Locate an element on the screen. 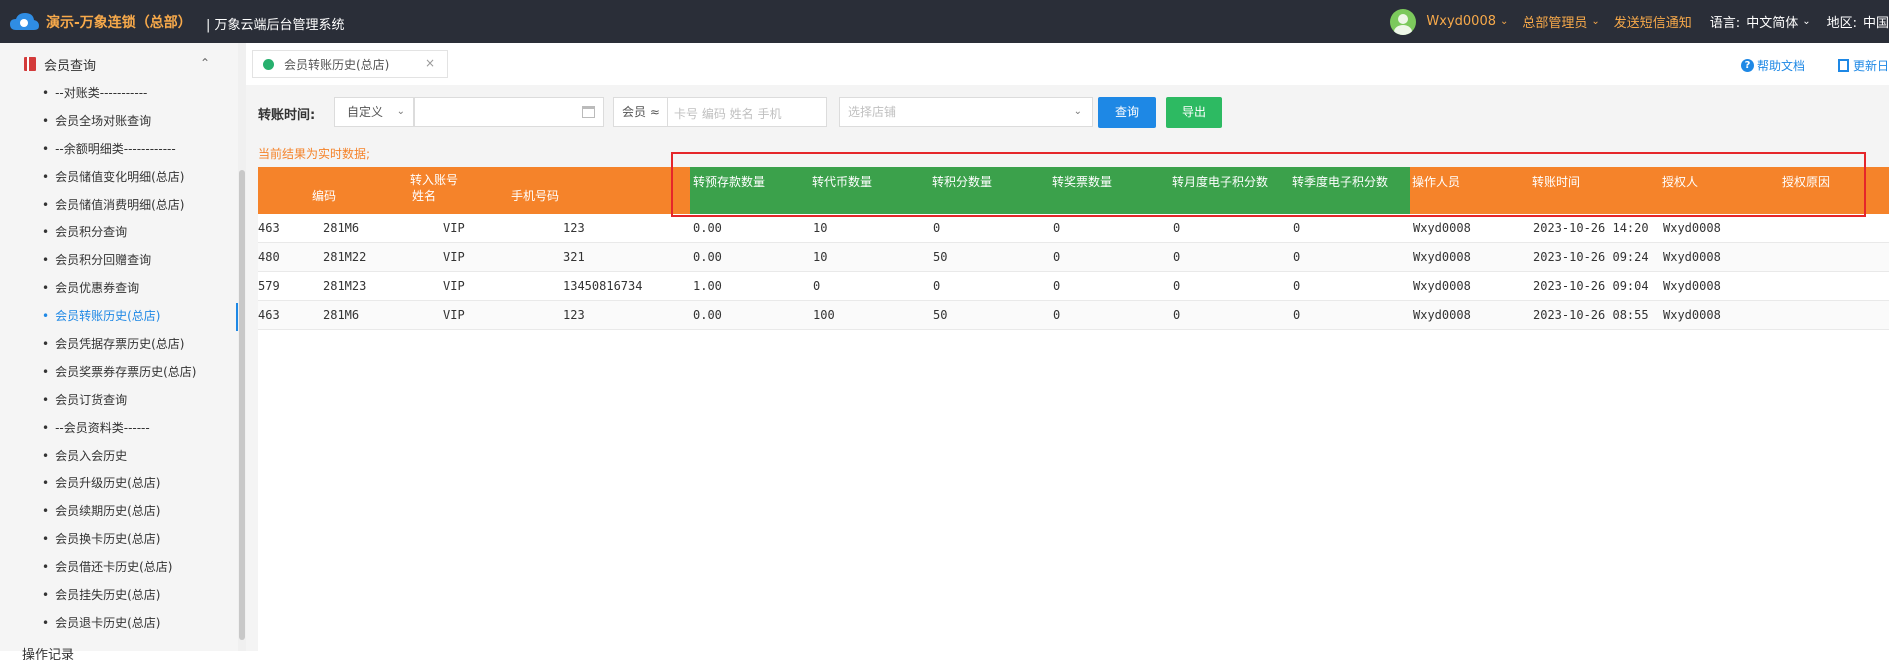  active-dot-icon is located at coordinates (268, 64).